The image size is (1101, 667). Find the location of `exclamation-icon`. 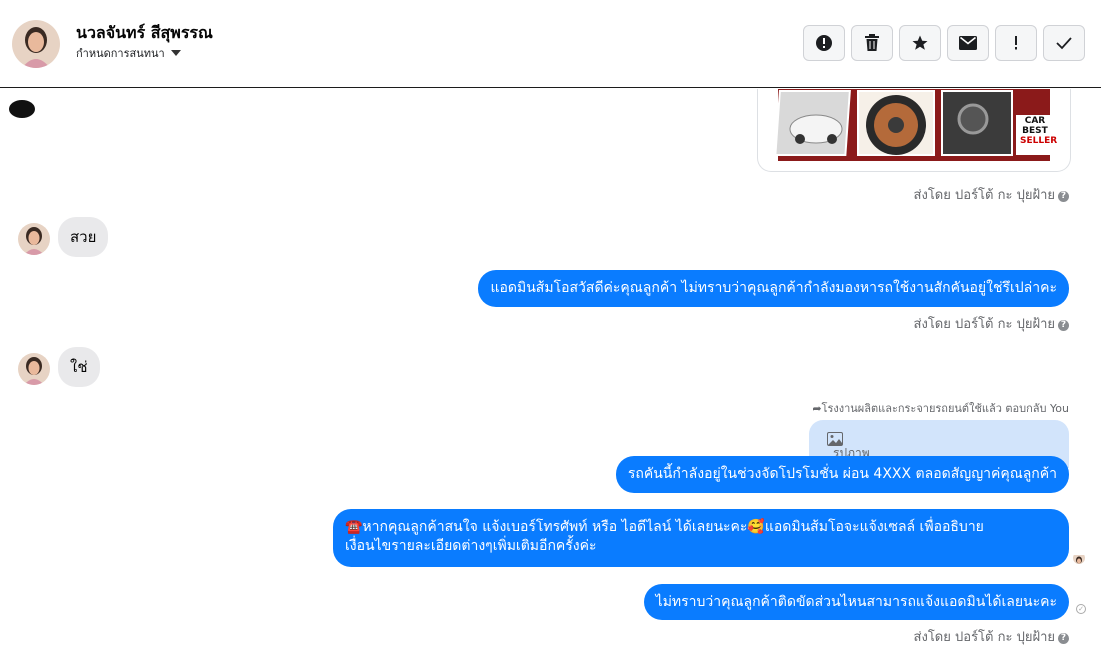

exclamation-icon is located at coordinates (1016, 43).